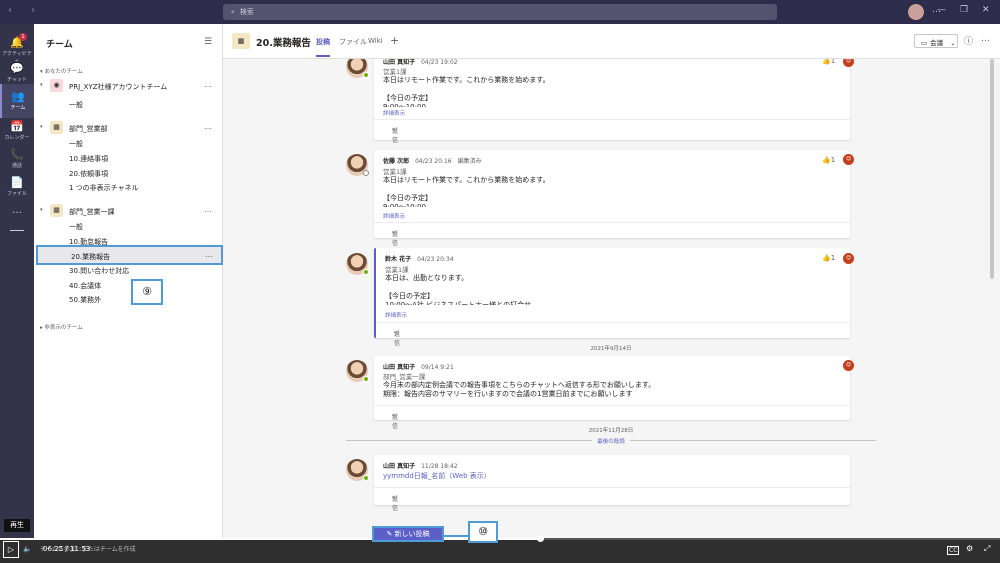 The width and height of the screenshot is (1000, 563). Describe the element at coordinates (88, 159) in the screenshot. I see `channel-item: 10.連絡事項` at that location.